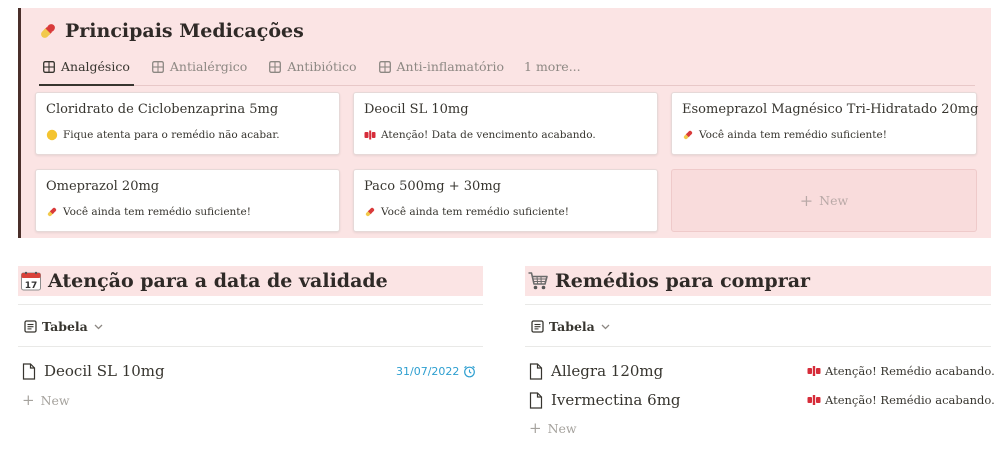  What do you see at coordinates (428, 371) in the screenshot?
I see `date-value: 31/07/2022` at bounding box center [428, 371].